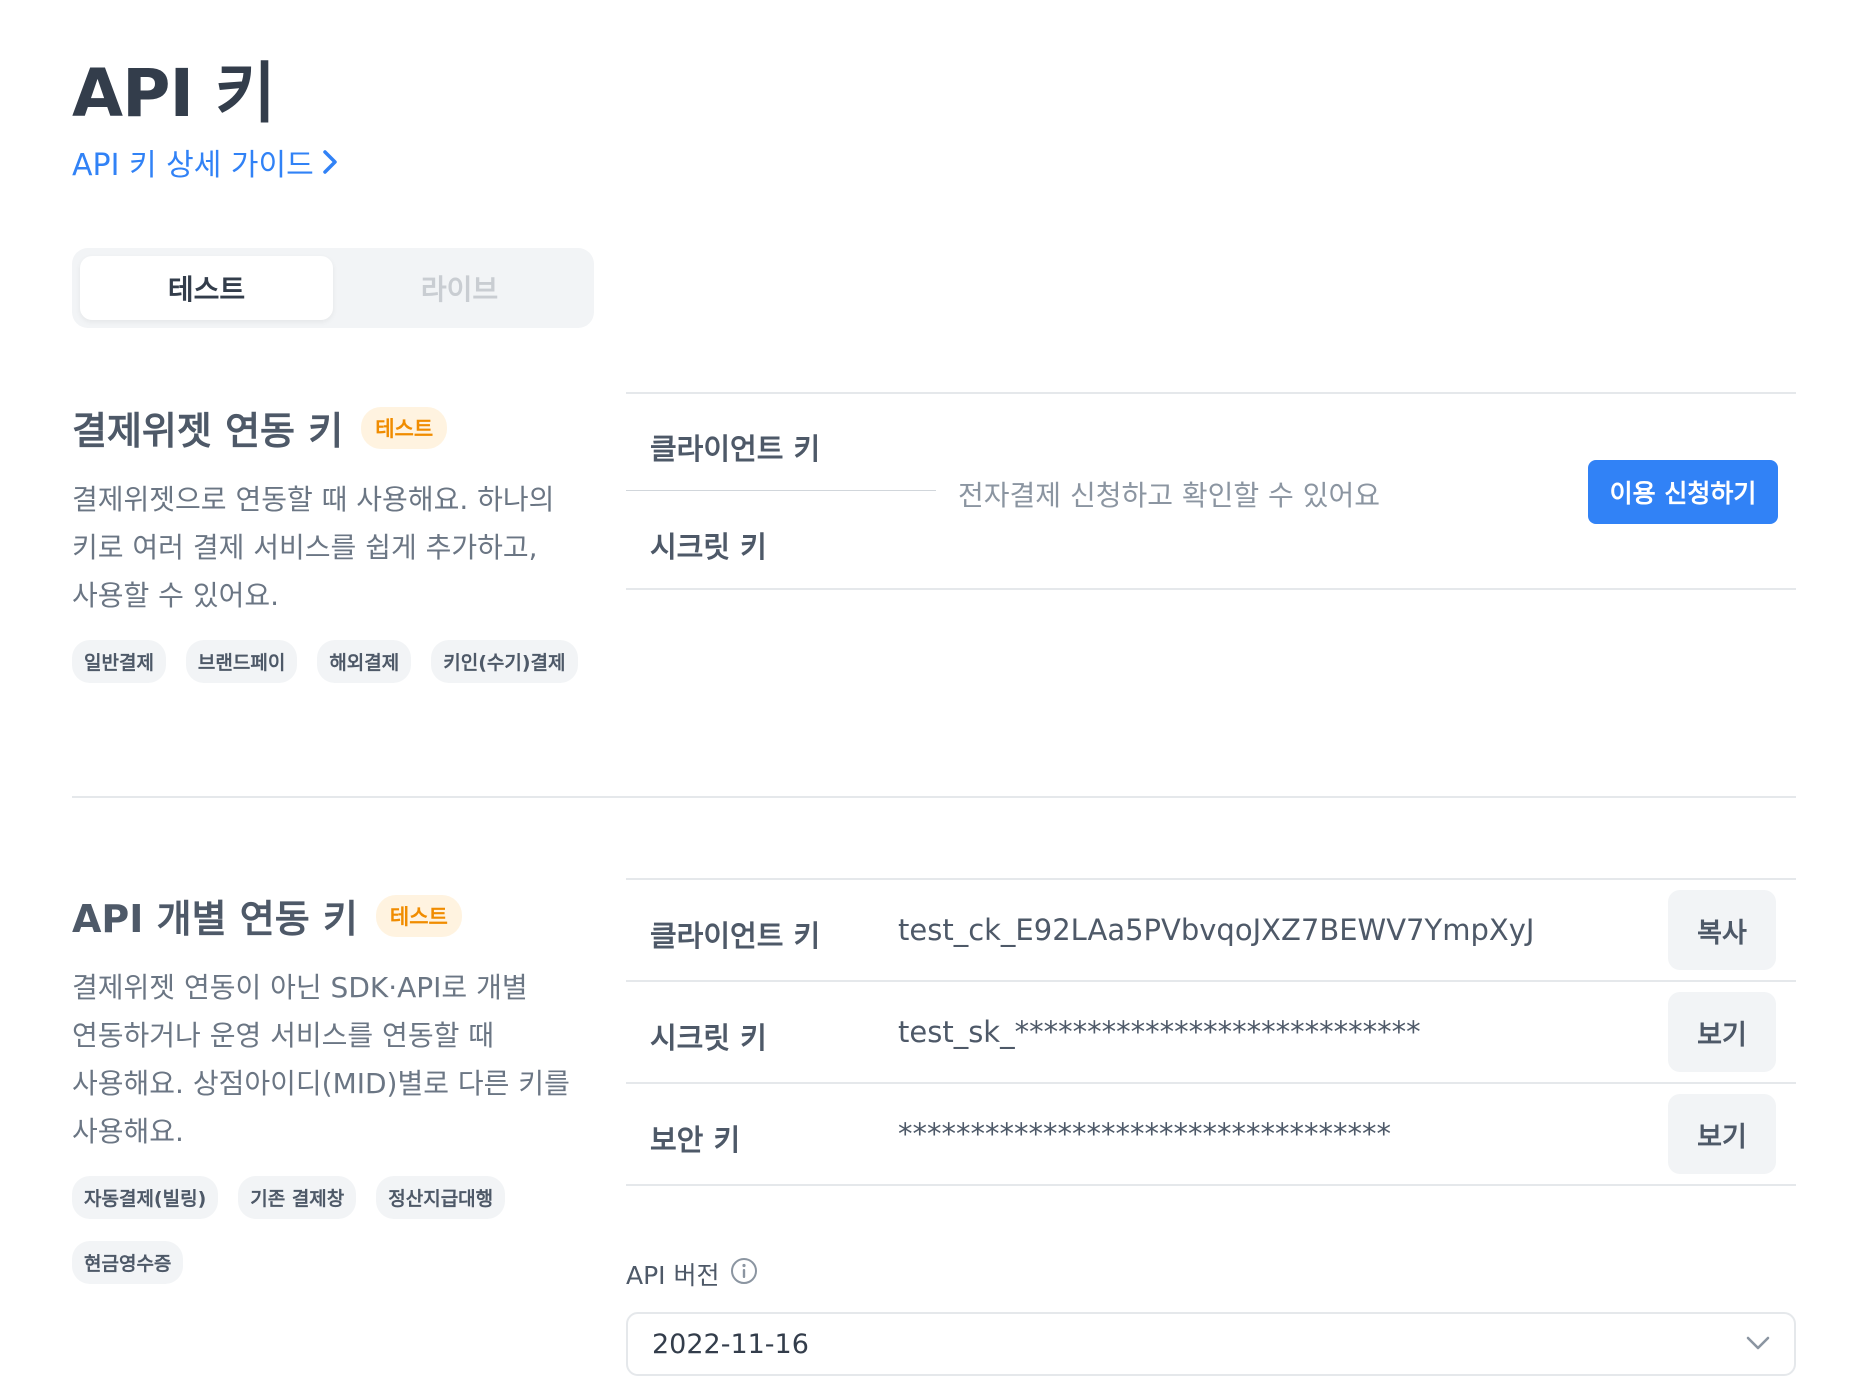  Describe the element at coordinates (504, 661) in the screenshot. I see `chip-keyin-payment: 키인(수기)결제` at that location.